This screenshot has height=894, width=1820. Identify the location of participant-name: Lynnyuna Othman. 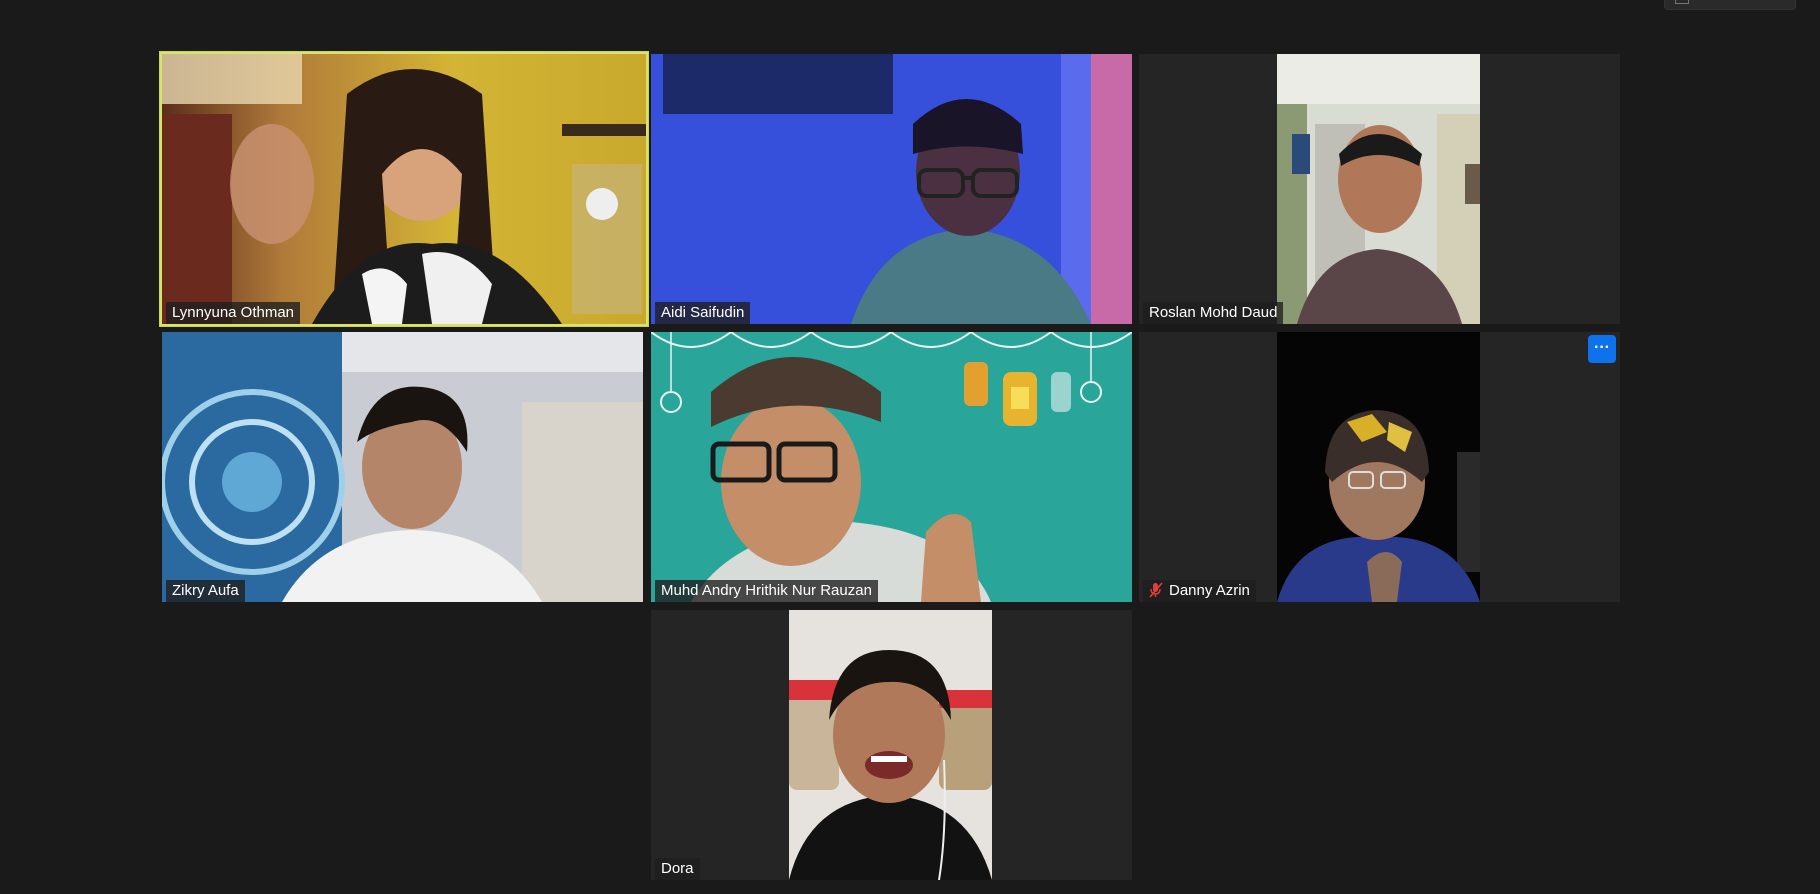
(233, 312).